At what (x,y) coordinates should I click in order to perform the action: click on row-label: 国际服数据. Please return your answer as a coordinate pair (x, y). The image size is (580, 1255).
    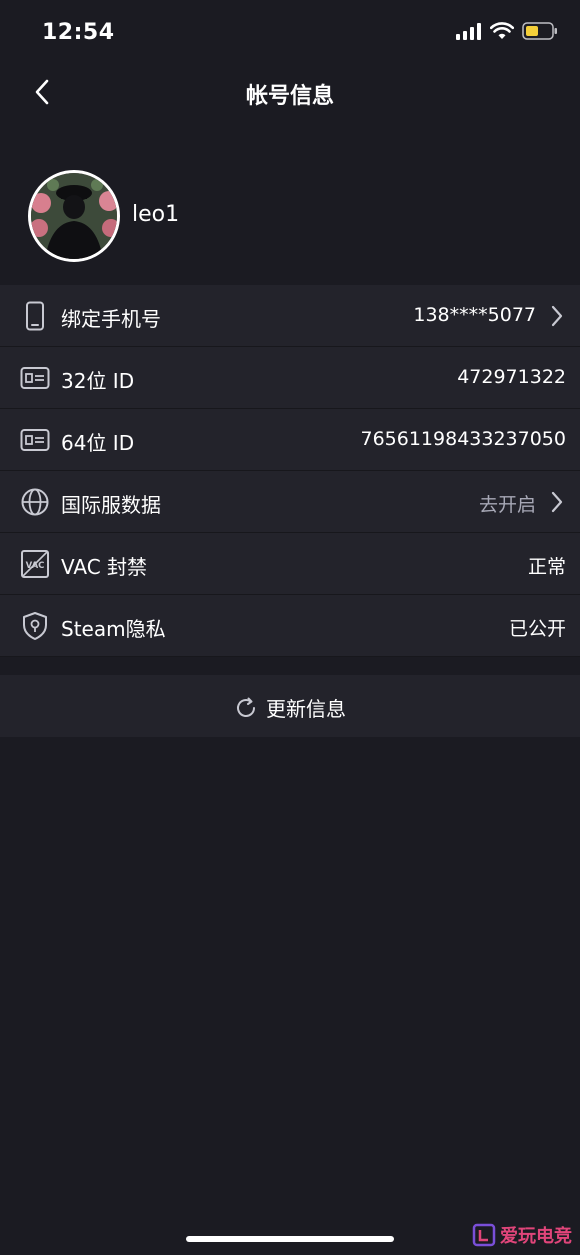
    Looking at the image, I should click on (111, 505).